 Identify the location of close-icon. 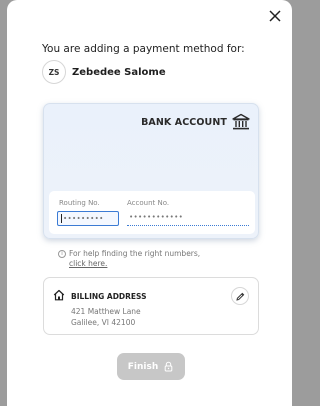
(275, 16).